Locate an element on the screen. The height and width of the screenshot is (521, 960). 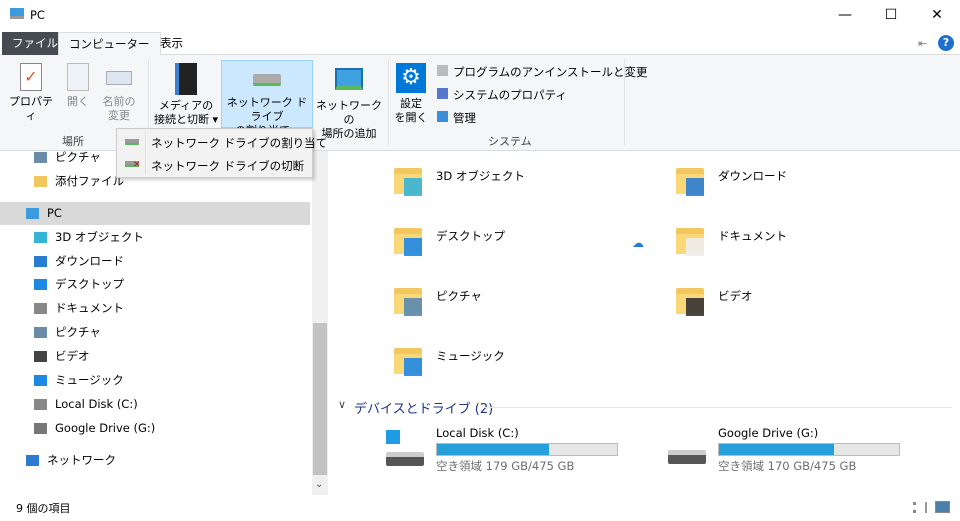
open-settings-button: ⚙ 設定 を開く is located at coordinates (411, 94).